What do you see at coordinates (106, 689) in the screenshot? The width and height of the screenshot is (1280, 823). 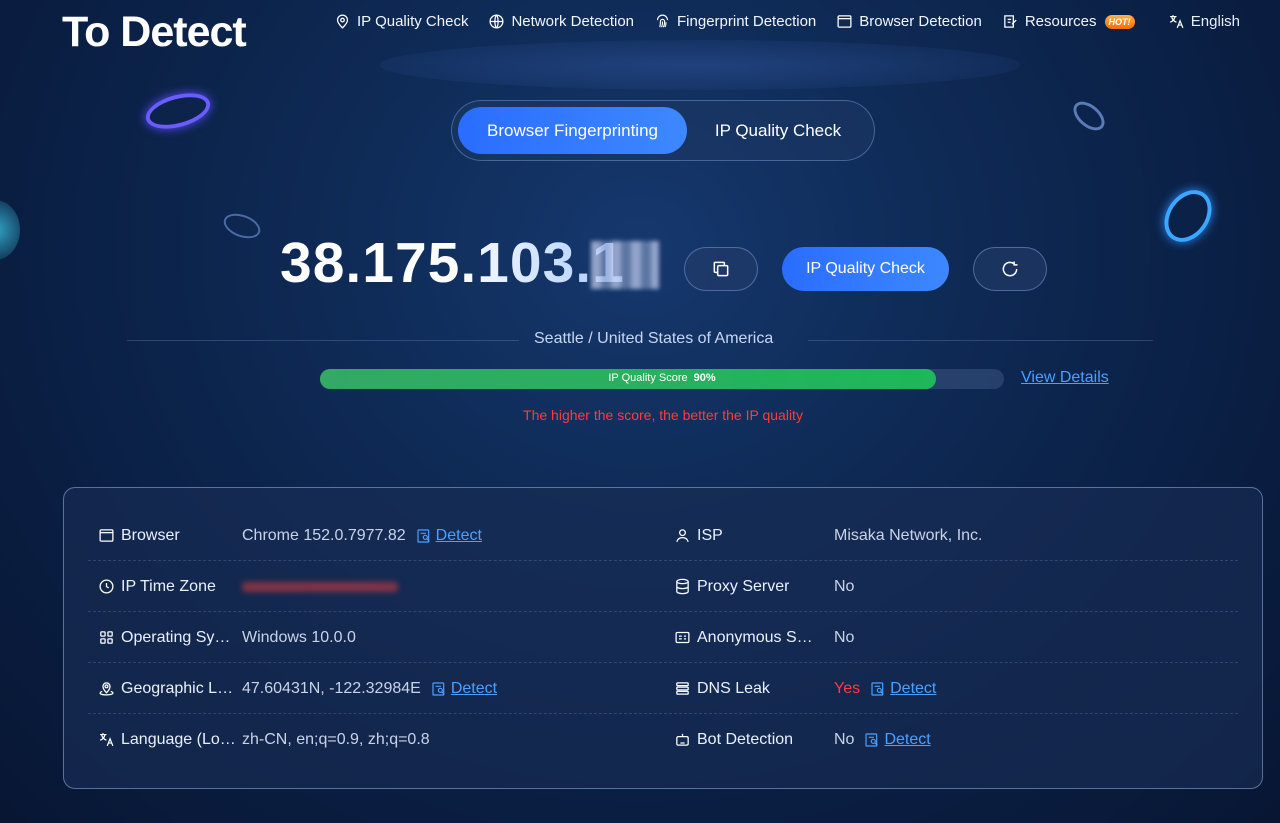 I see `map-pin-icon` at bounding box center [106, 689].